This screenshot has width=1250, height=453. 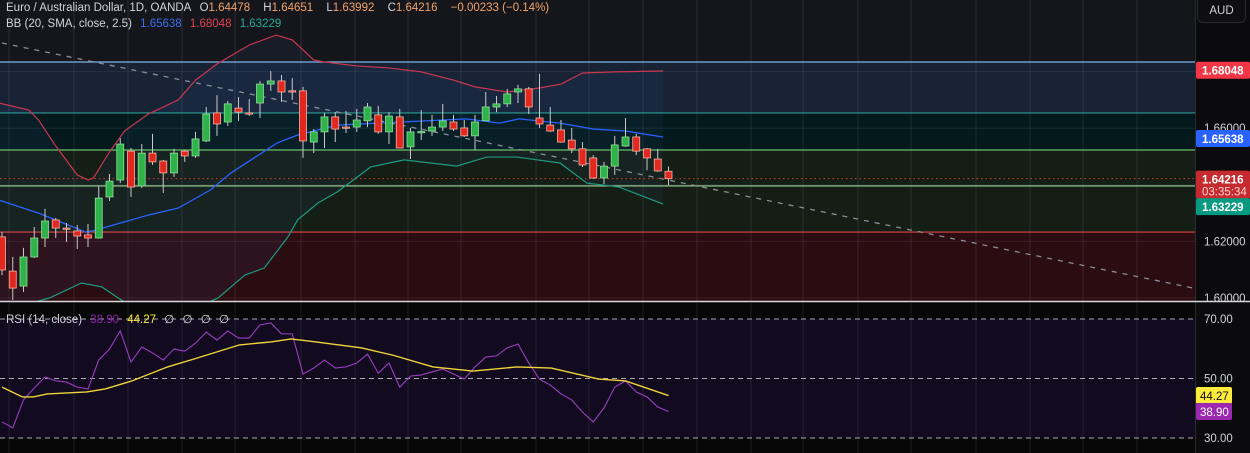 What do you see at coordinates (329, 8) in the screenshot?
I see `low-label: L` at bounding box center [329, 8].